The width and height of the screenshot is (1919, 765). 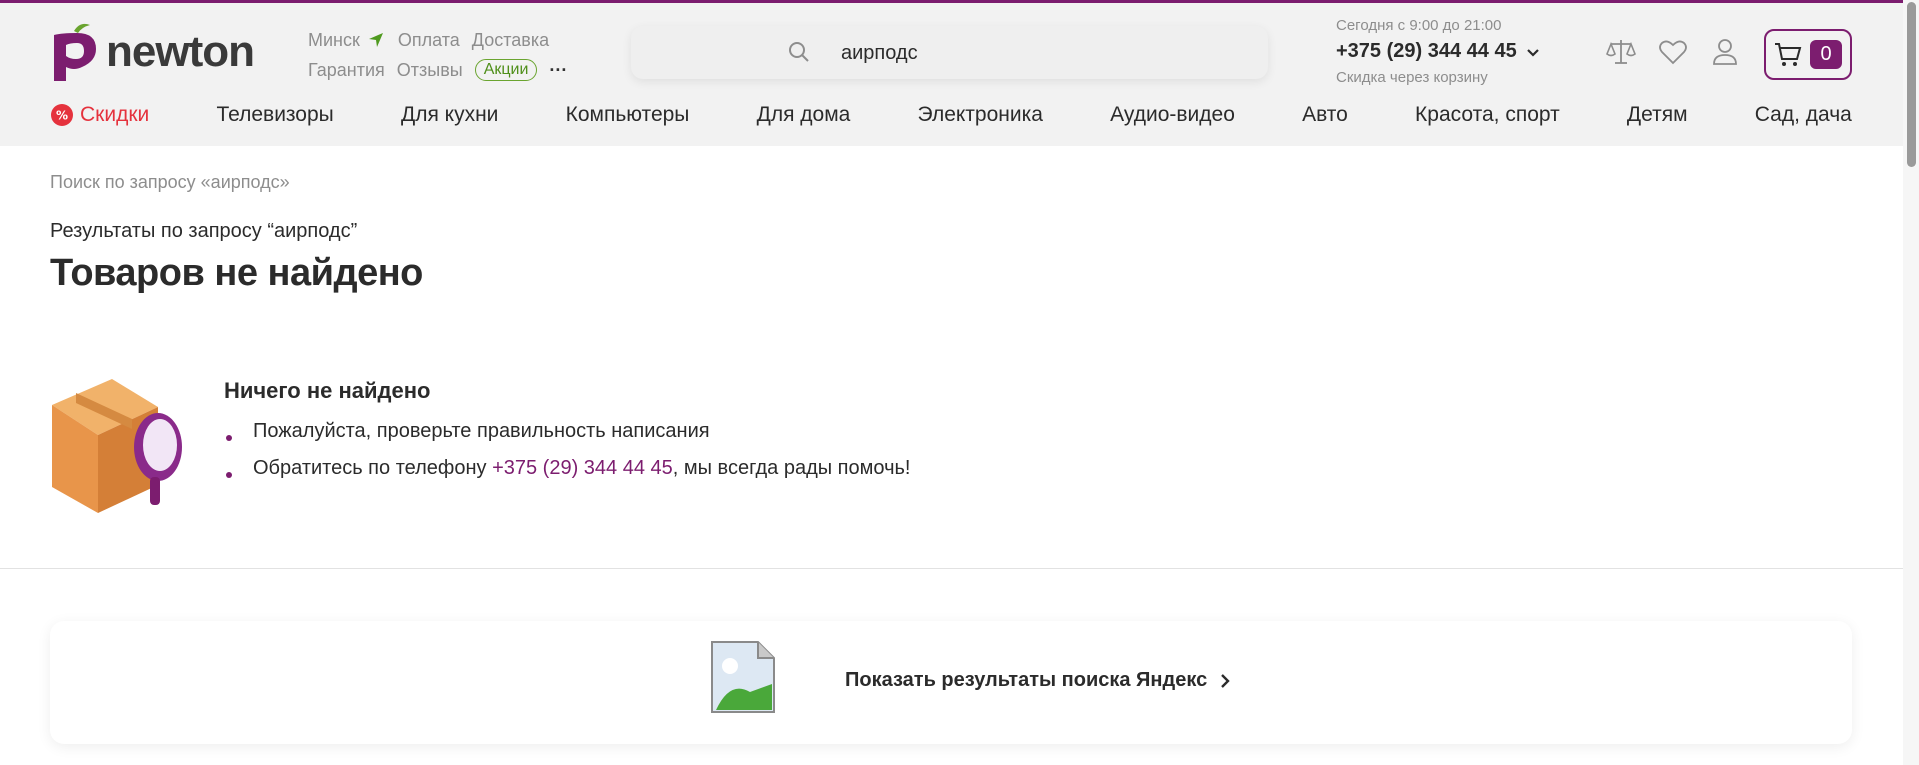 I want to click on compare-button, so click(x=1621, y=52).